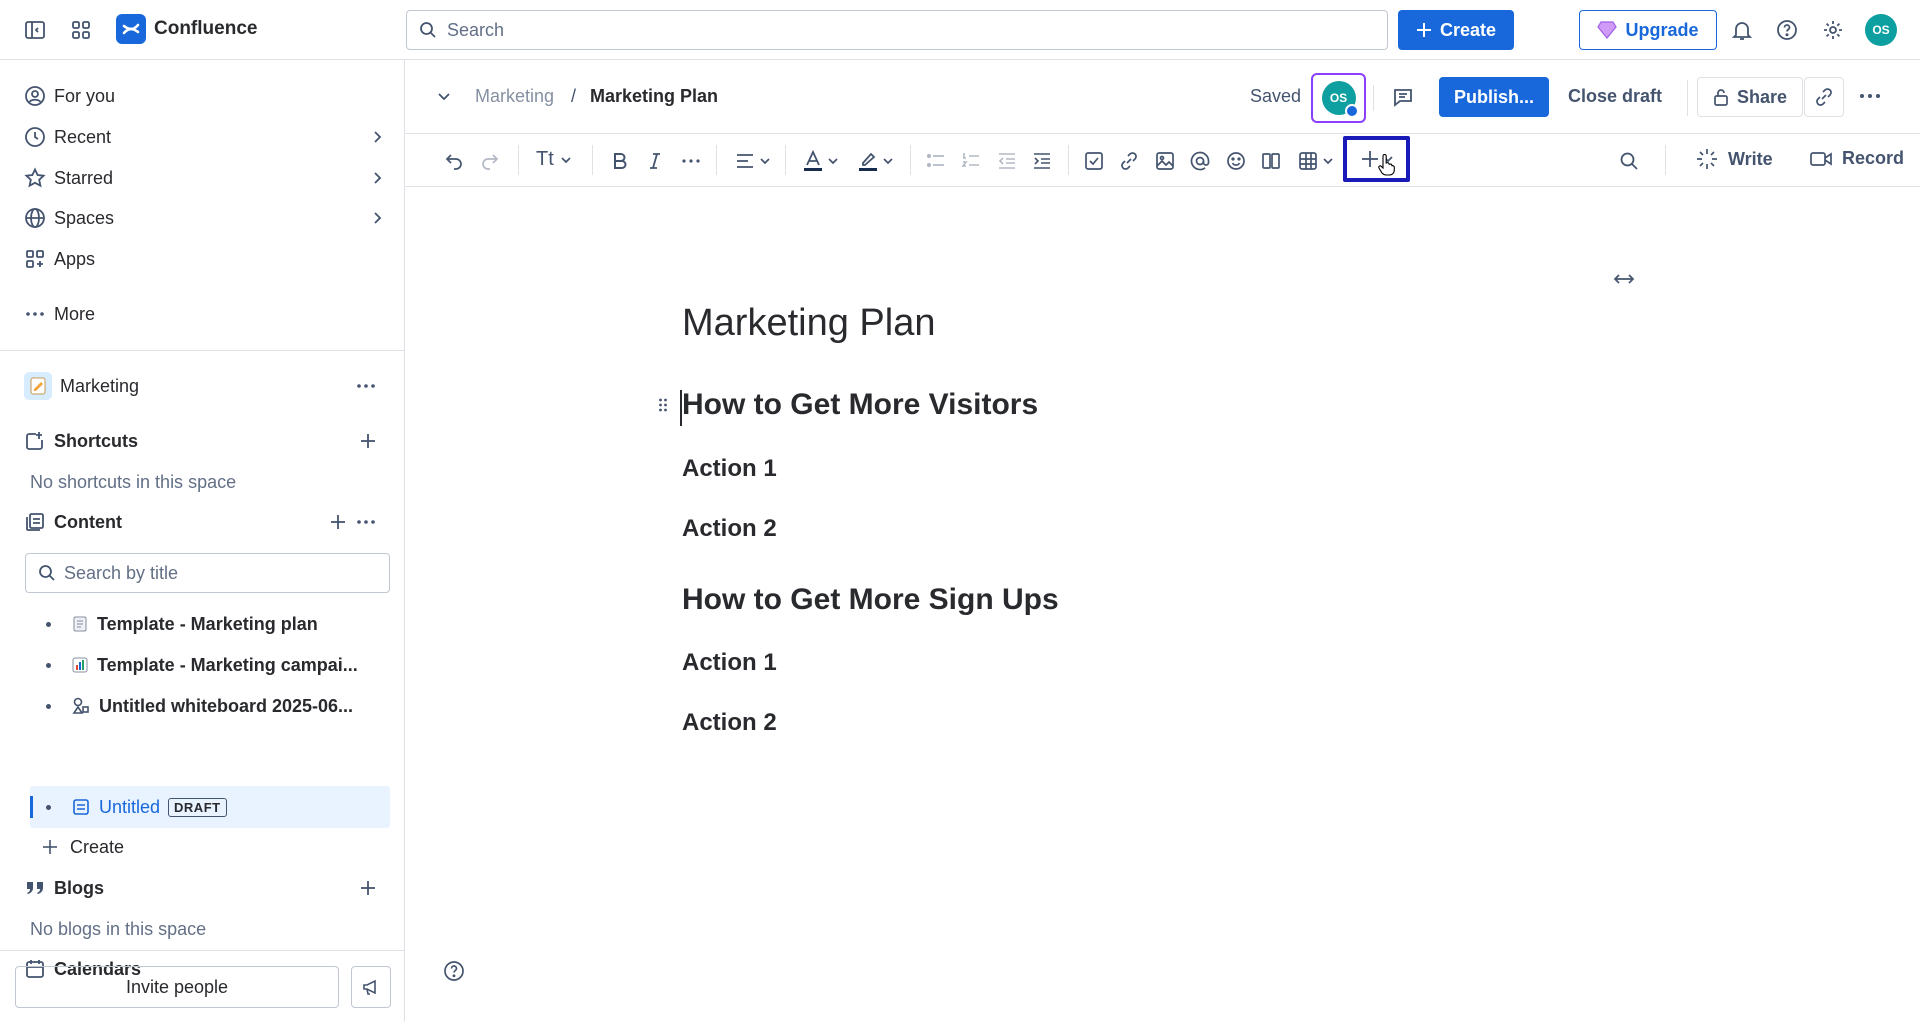  Describe the element at coordinates (1316, 161) in the screenshot. I see `table-dropdown` at that location.